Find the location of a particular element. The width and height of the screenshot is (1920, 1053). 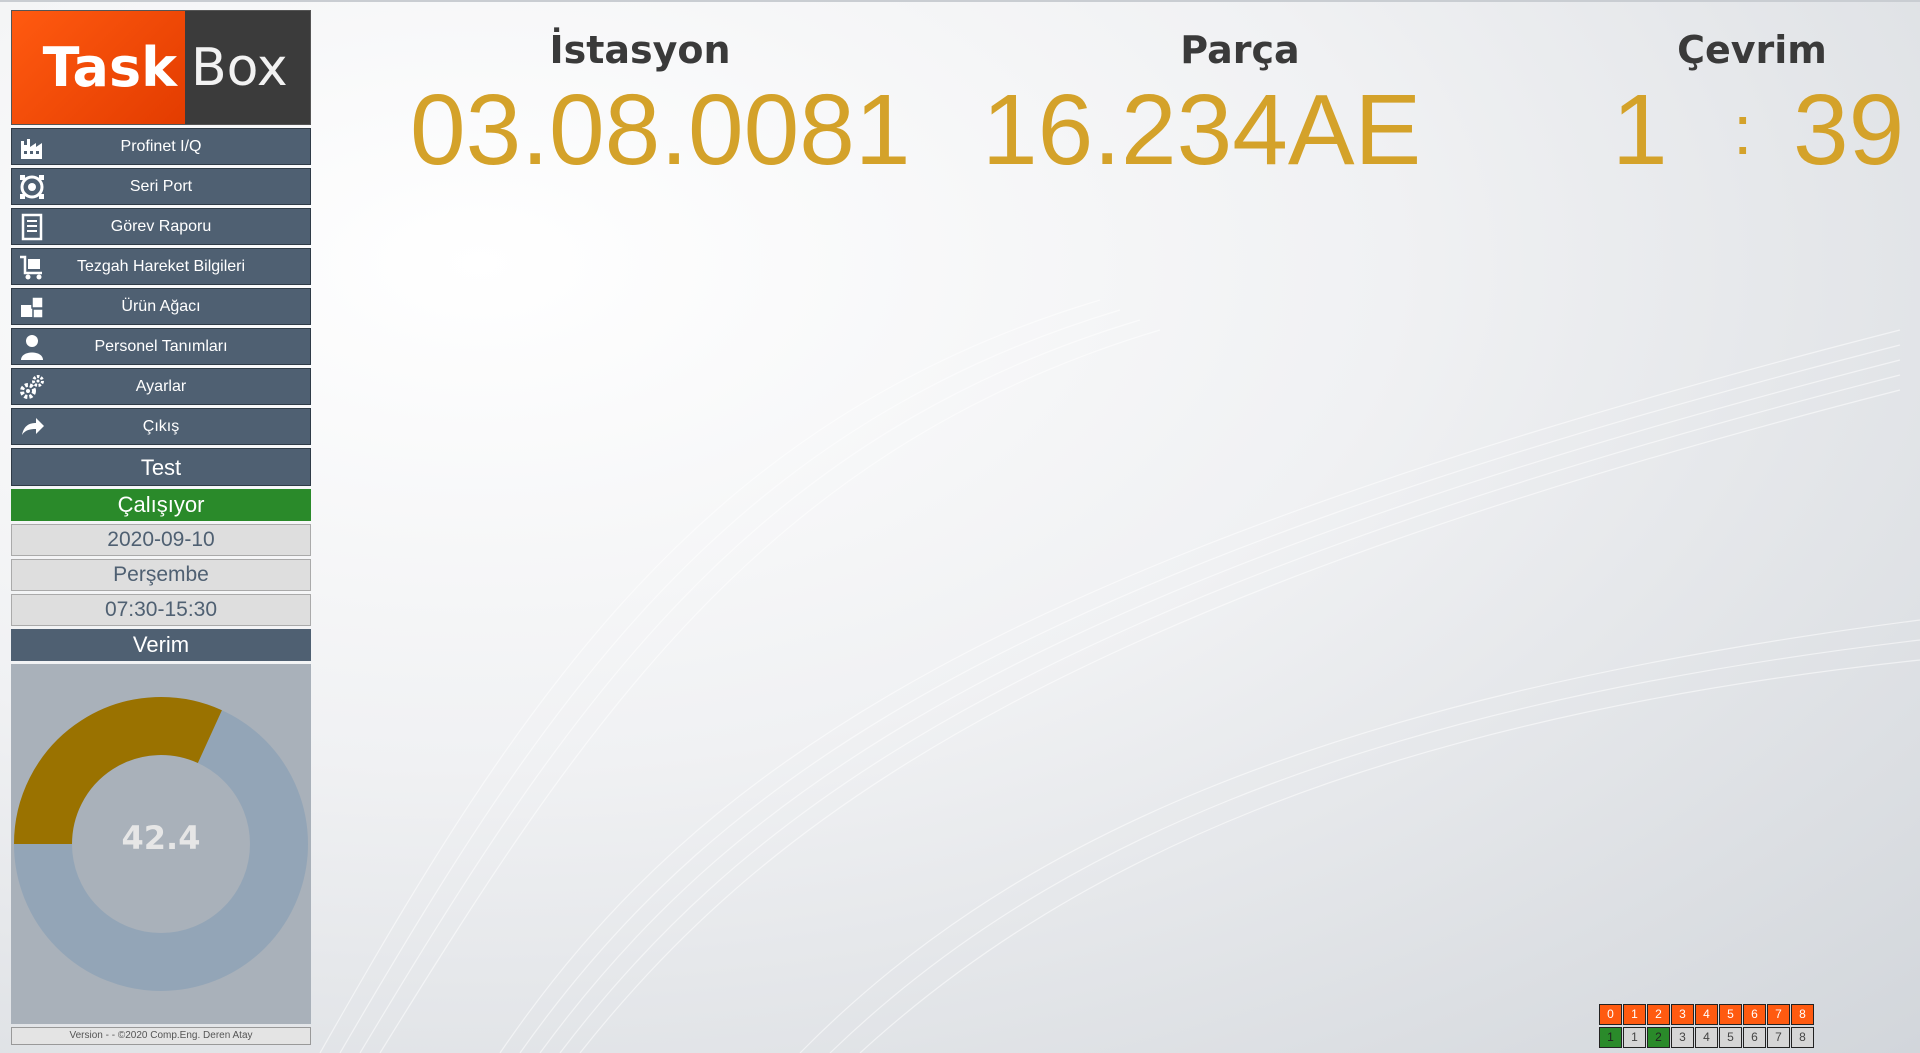

part-label: Parça is located at coordinates (1240, 50).